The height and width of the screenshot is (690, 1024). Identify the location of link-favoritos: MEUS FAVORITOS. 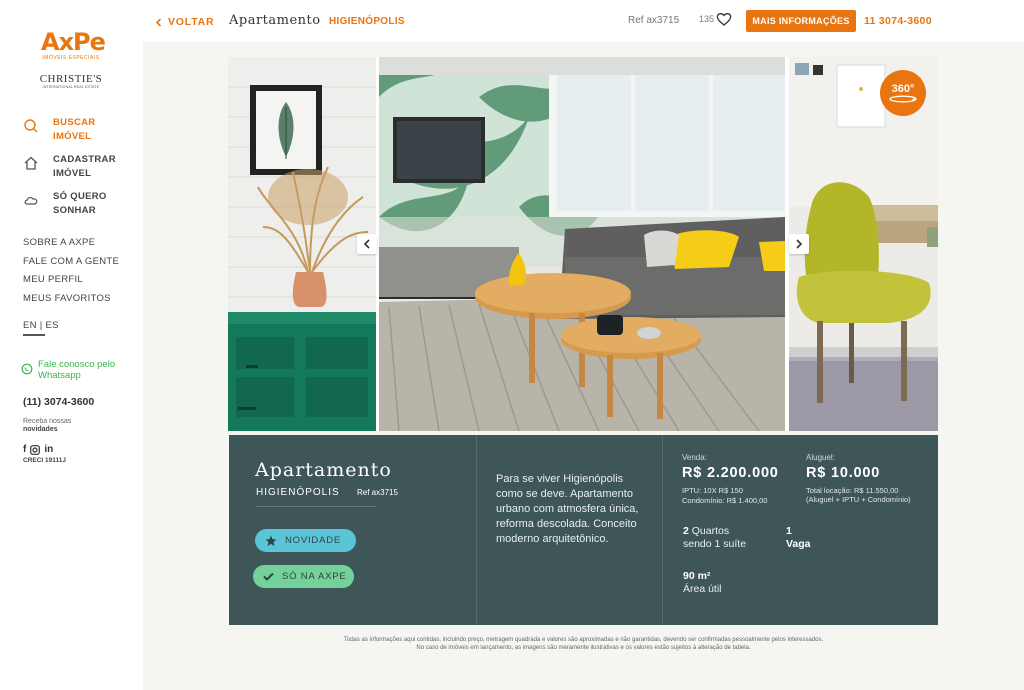
(71, 302).